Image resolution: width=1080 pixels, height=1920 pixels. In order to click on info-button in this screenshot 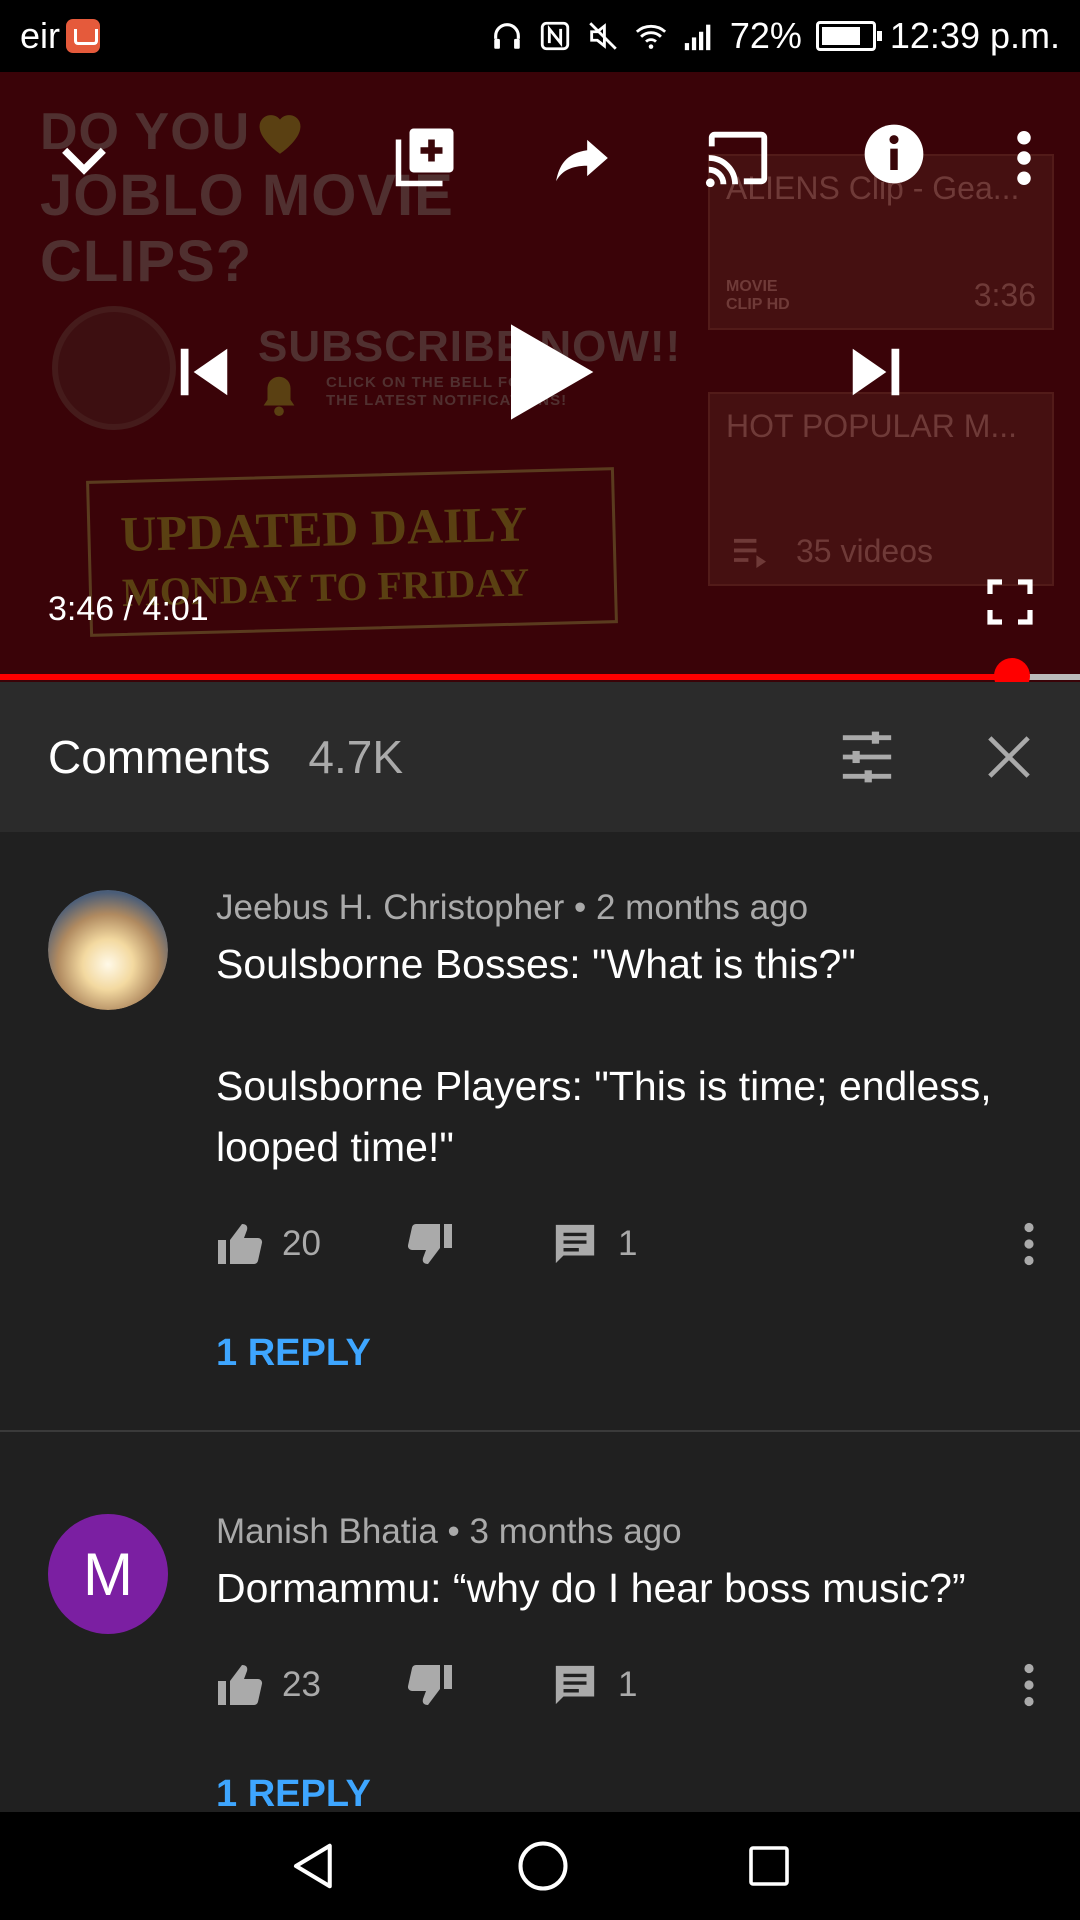, I will do `click(894, 154)`.